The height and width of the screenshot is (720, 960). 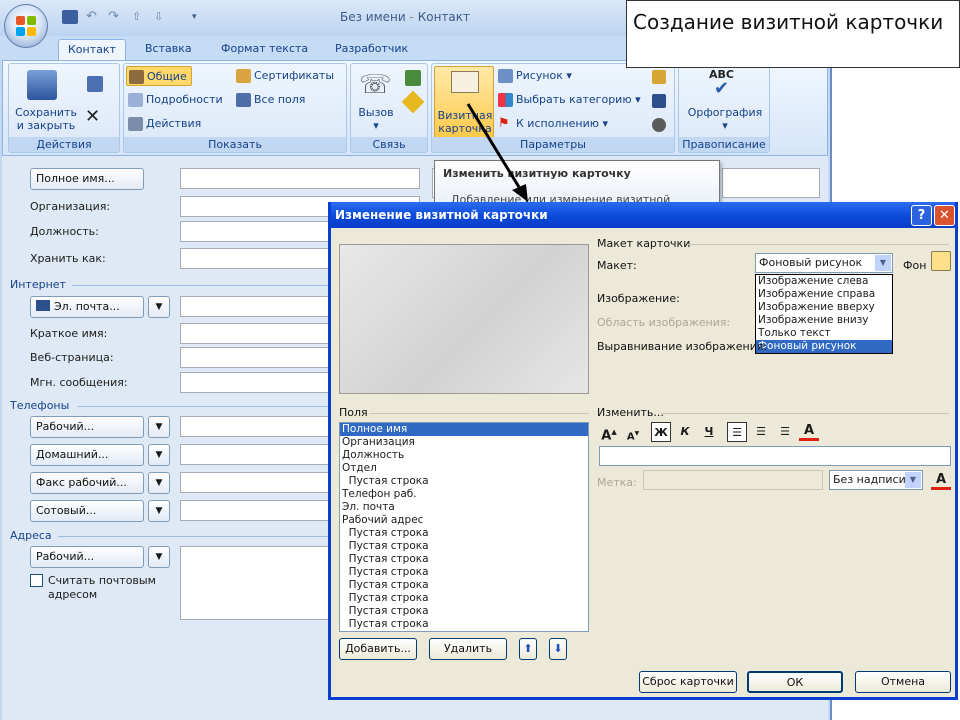 What do you see at coordinates (552, 124) in the screenshot?
I see `follow-up-button: ⚑ К исполнению ▾` at bounding box center [552, 124].